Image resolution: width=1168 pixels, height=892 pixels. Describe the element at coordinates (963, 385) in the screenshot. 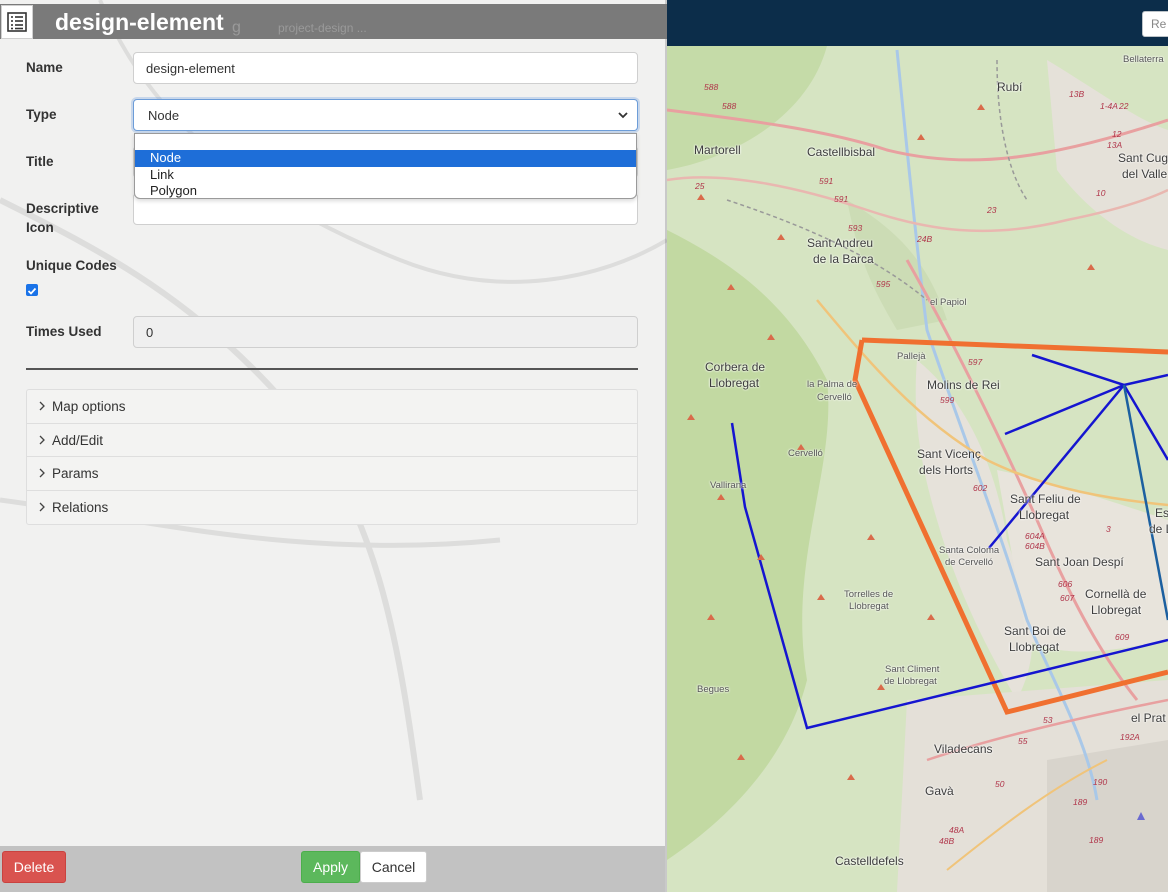

I see `map-label: Molins de Rei` at that location.